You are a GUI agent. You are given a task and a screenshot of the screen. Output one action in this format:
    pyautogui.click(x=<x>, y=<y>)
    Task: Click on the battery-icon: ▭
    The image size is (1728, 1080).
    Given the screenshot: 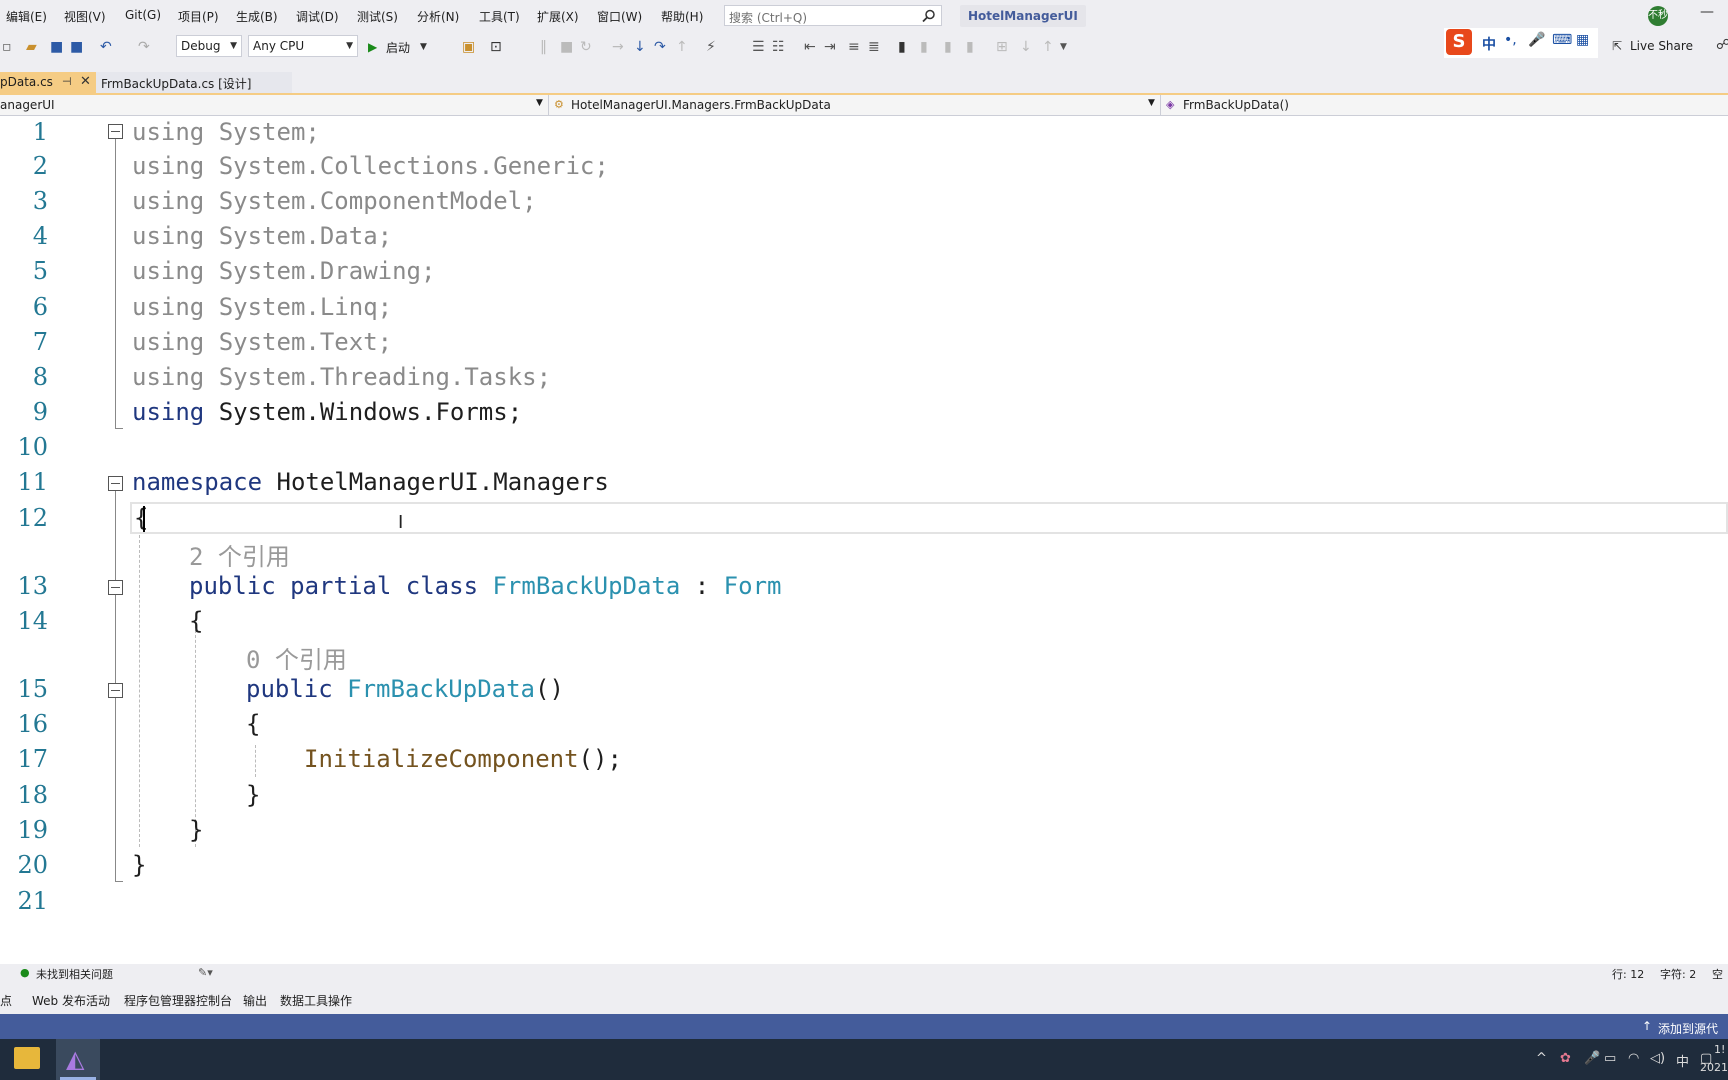 What is the action you would take?
    pyautogui.click(x=1610, y=1058)
    